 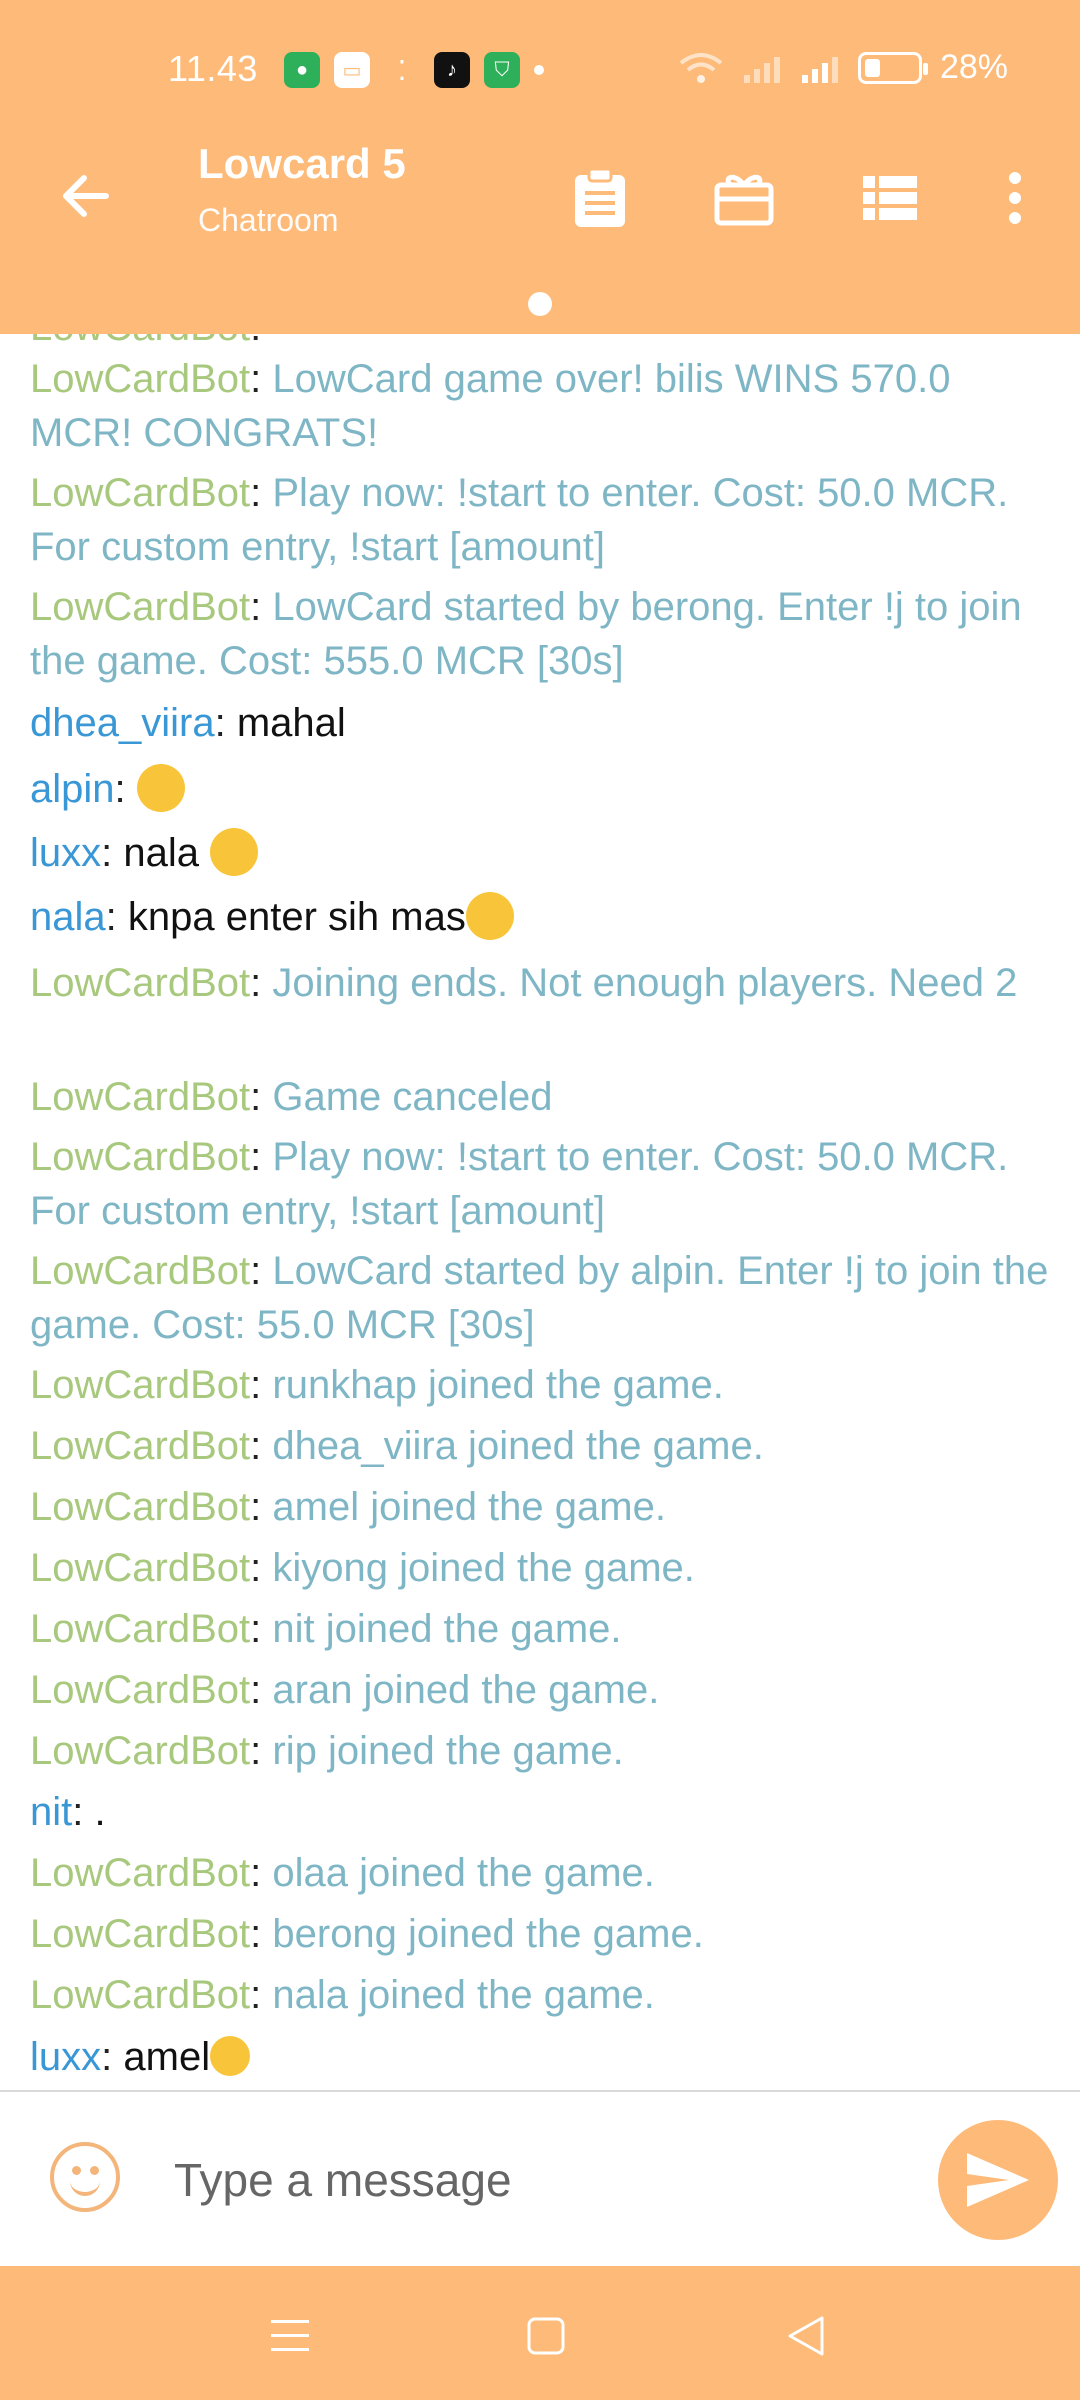 I want to click on message-text: aran joined the game., so click(x=466, y=1690).